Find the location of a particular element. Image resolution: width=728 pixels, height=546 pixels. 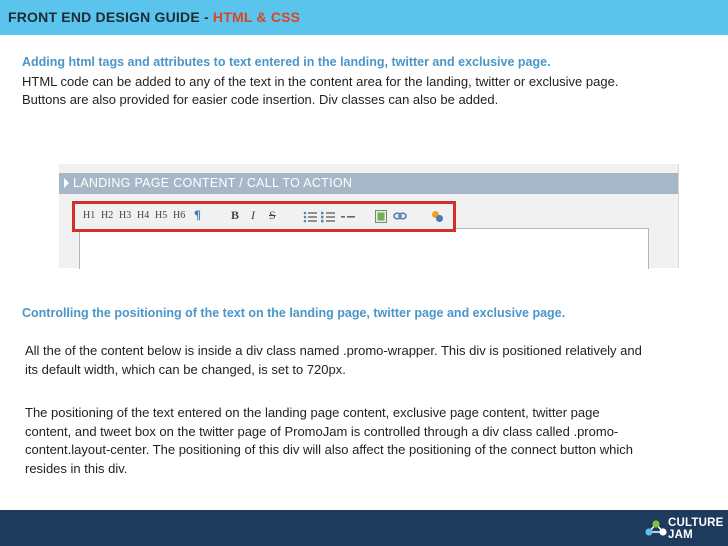

code-insert-icon is located at coordinates (437, 216).